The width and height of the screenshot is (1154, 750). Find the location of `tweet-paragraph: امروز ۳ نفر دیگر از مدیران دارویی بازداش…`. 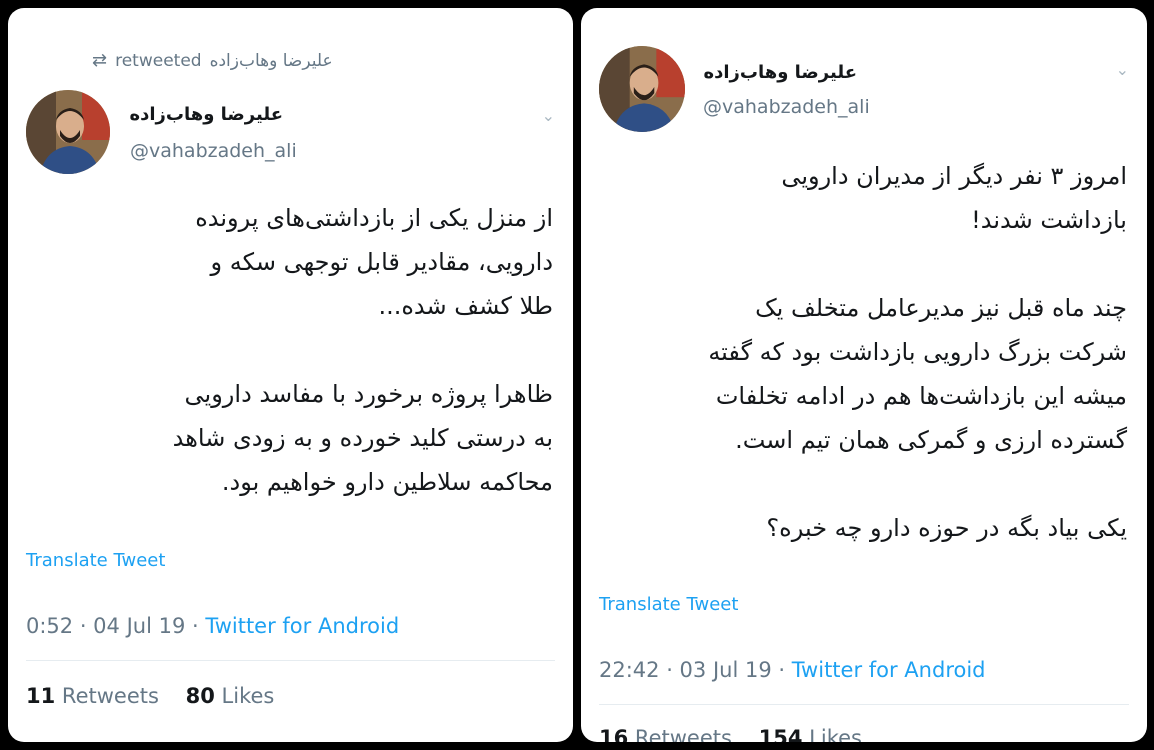

tweet-paragraph: امروز ۳ نفر دیگر از مدیران دارویی بازداش… is located at coordinates (954, 198).